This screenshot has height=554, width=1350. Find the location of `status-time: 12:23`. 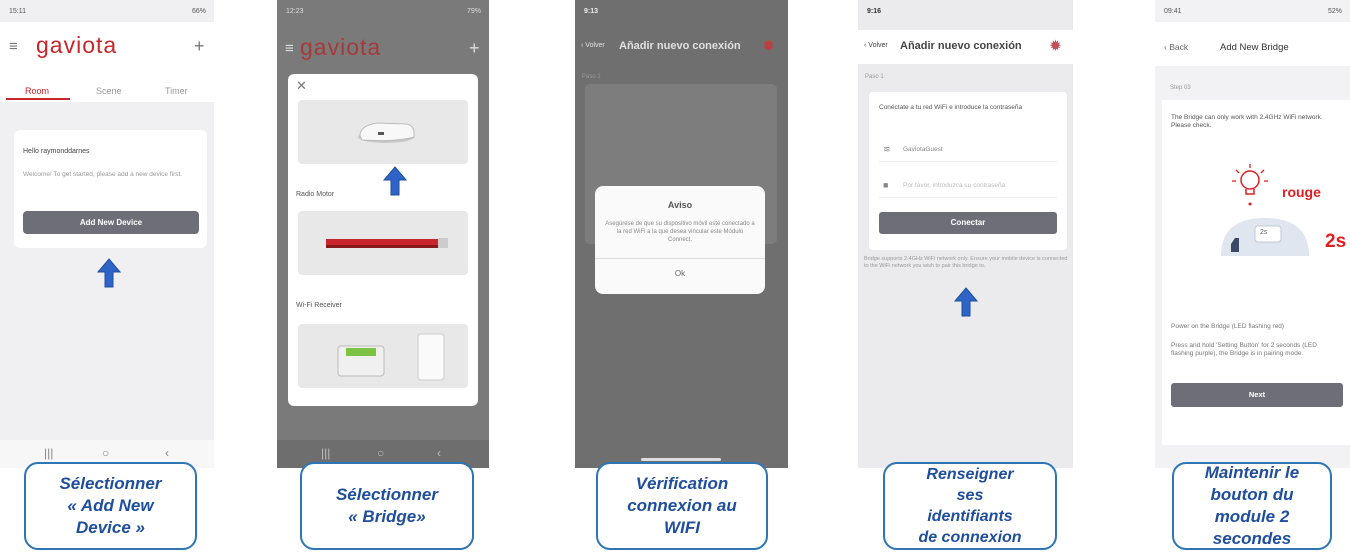

status-time: 12:23 is located at coordinates (295, 11).